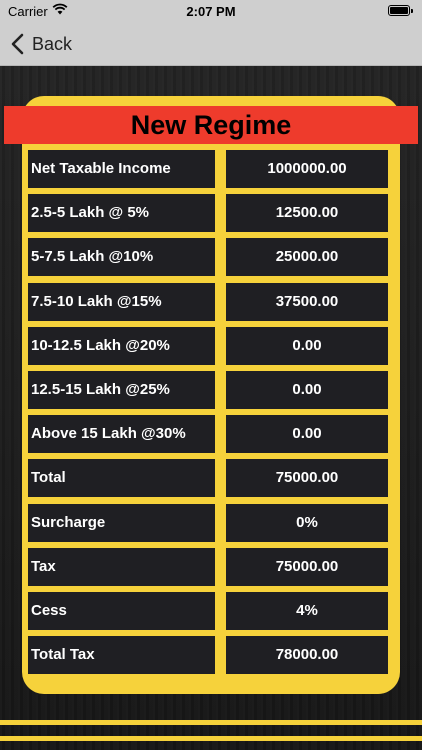  I want to click on table-row: 5-7.5 Lakh @10% 25000.00, so click(208, 257).